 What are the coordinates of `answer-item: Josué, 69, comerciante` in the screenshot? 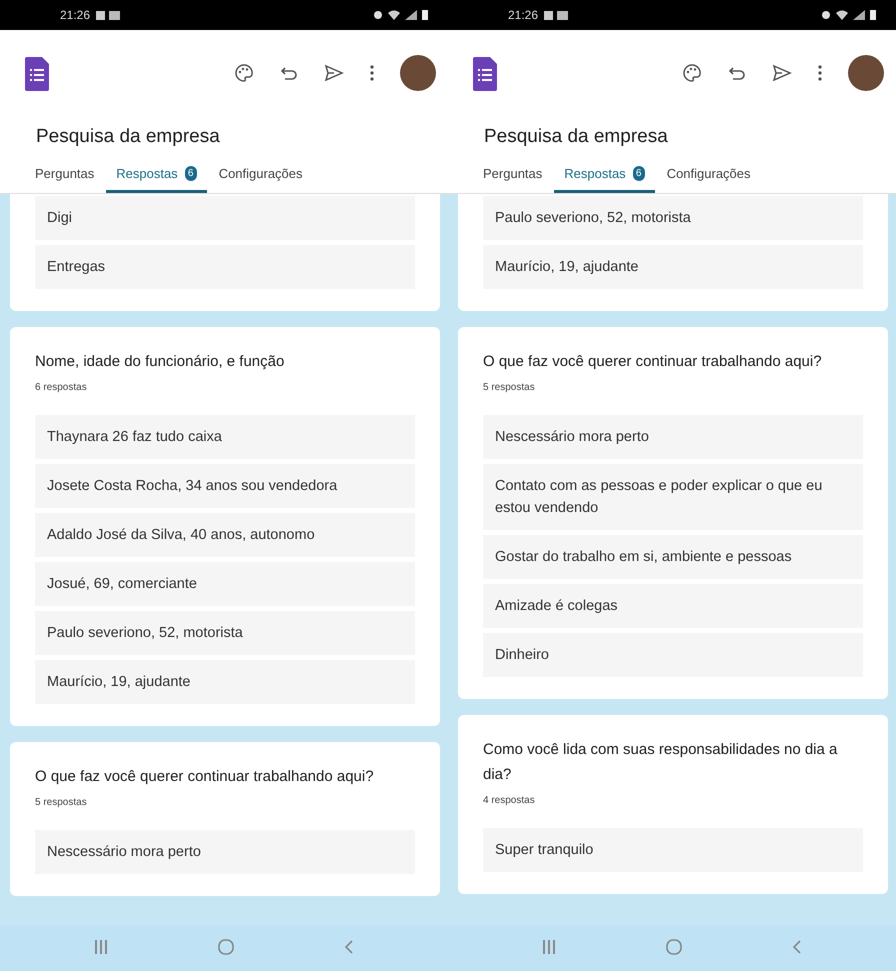 It's located at (225, 584).